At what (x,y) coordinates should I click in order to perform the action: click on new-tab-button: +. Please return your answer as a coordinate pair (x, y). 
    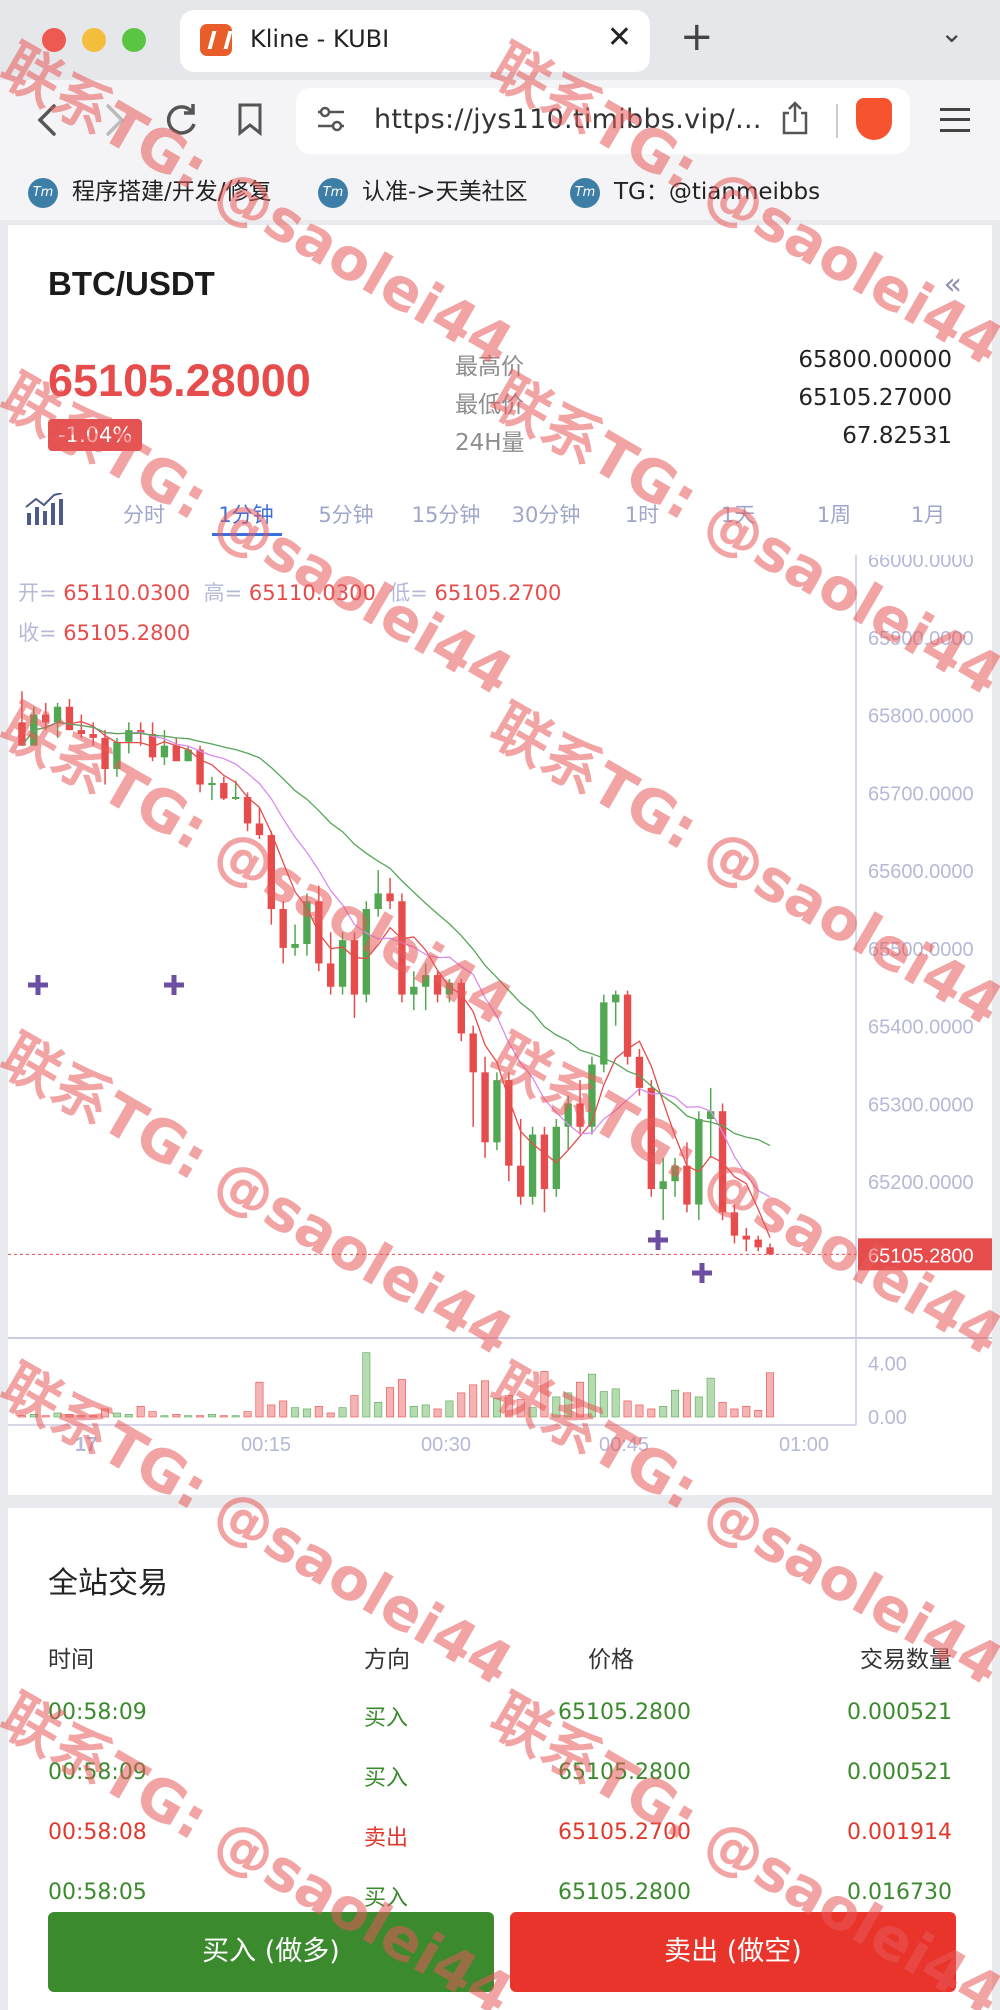
    Looking at the image, I should click on (697, 37).